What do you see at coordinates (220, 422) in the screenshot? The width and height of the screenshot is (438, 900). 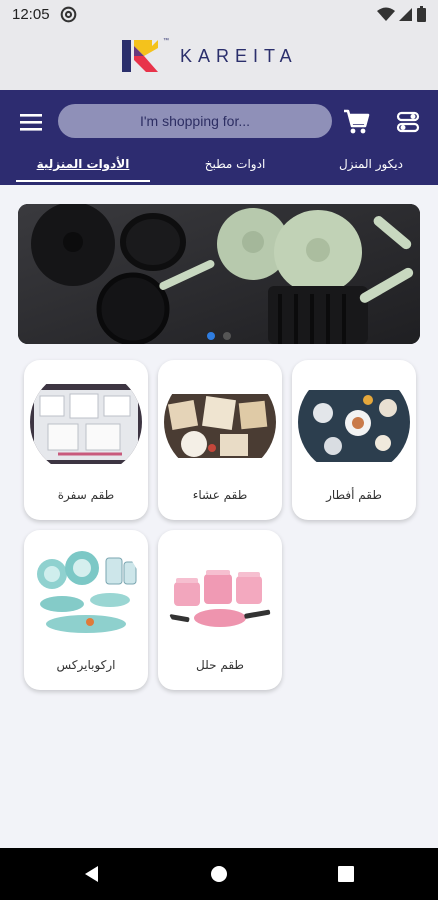 I see `dinner-set-image` at bounding box center [220, 422].